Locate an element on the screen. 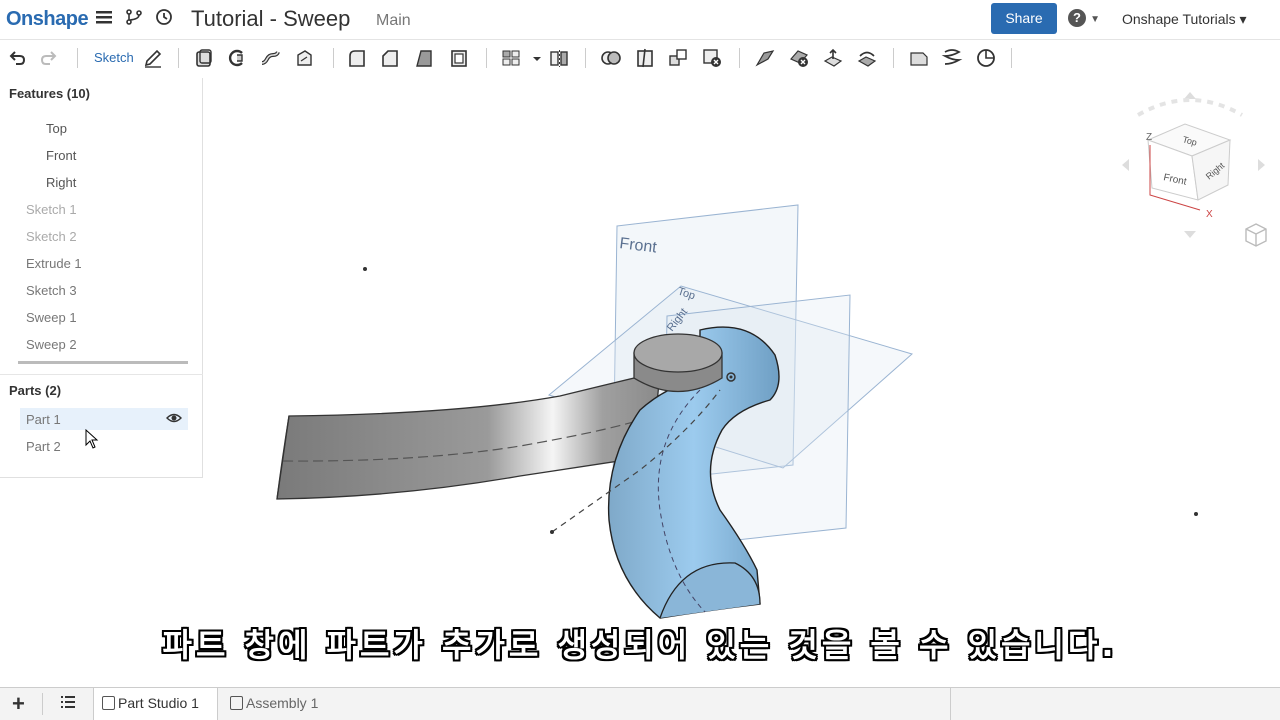 This screenshot has height=720, width=1280. account-menu: Onshape Tutorials ▾ is located at coordinates (1184, 19).